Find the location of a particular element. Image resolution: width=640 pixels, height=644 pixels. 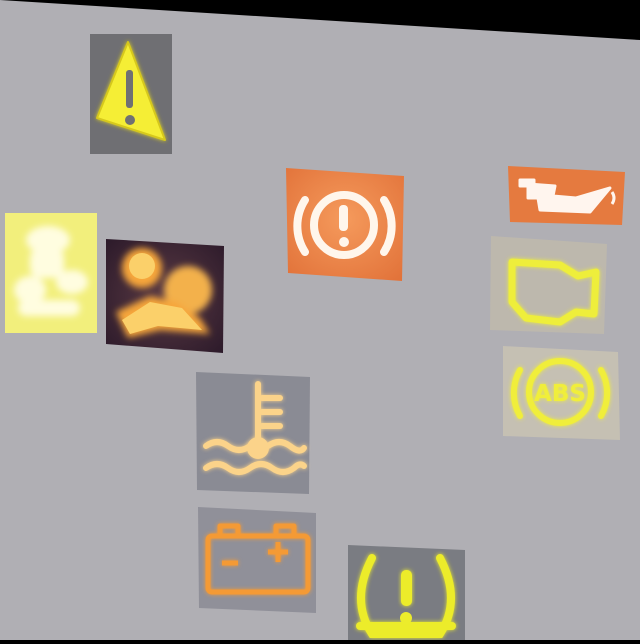

coolant-temperature-icon is located at coordinates (253, 433).